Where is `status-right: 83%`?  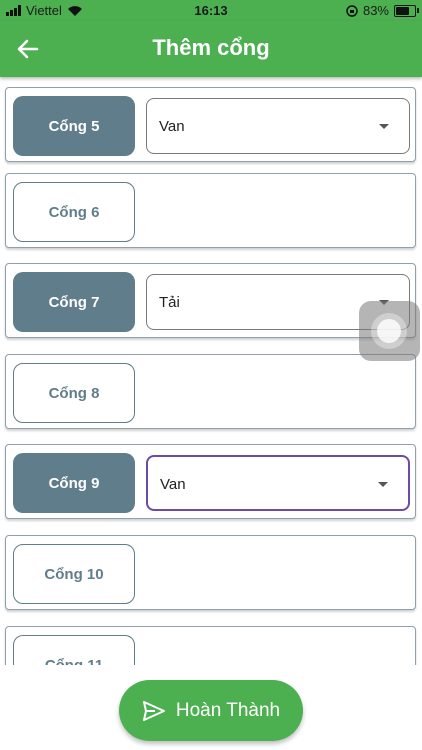
status-right: 83% is located at coordinates (382, 10).